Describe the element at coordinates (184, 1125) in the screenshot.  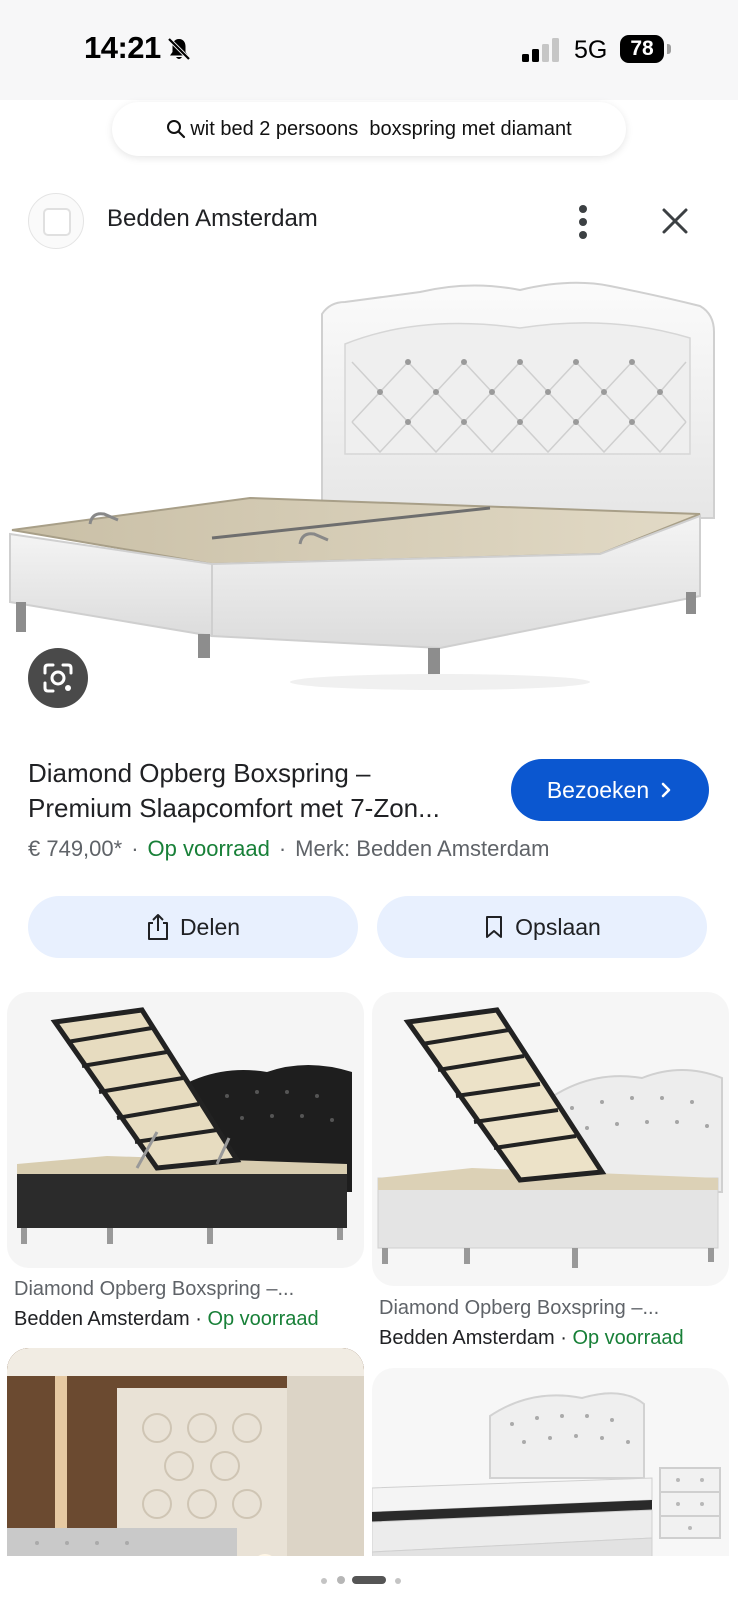
I see `black-bed-illustration` at that location.